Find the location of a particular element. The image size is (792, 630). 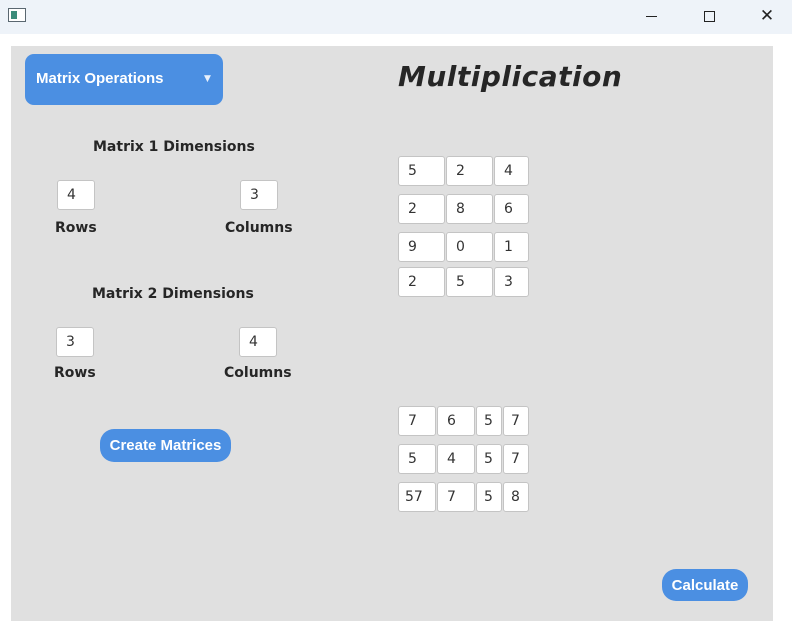

matrix1-cell: 9 is located at coordinates (421, 247).